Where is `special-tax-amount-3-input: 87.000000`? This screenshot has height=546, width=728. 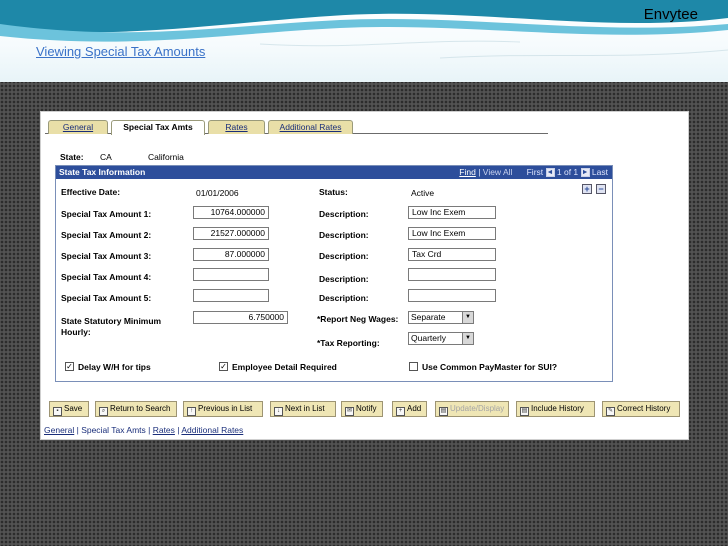 special-tax-amount-3-input: 87.000000 is located at coordinates (231, 254).